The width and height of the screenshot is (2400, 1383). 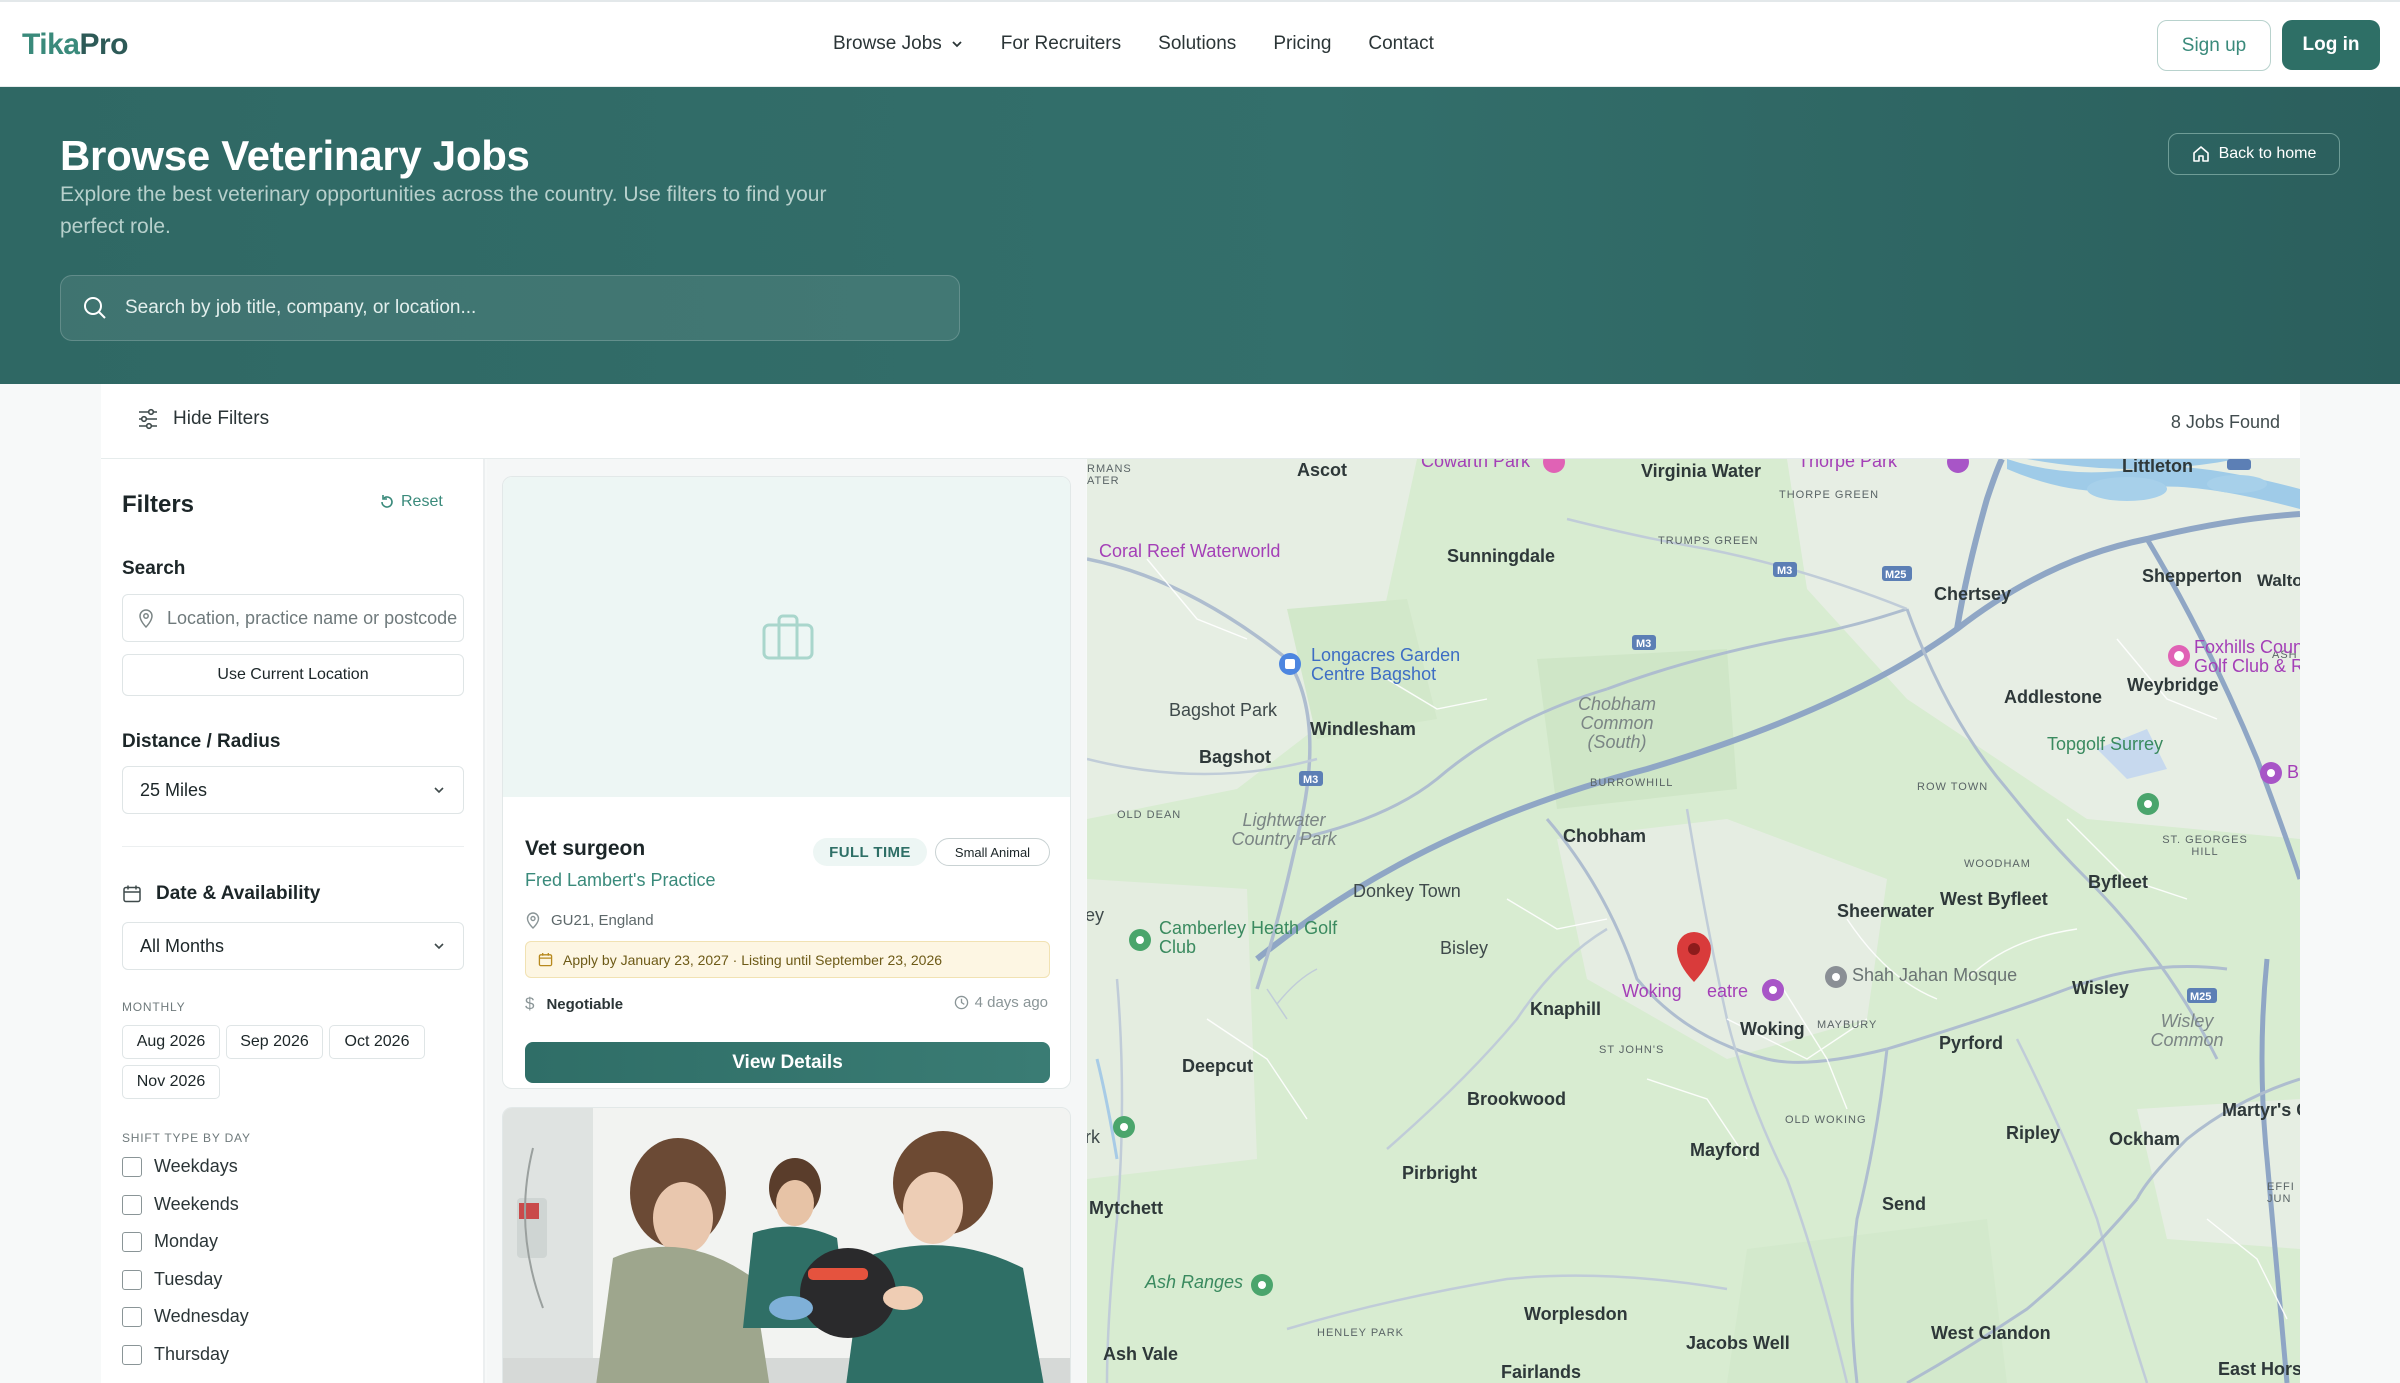 What do you see at coordinates (377, 1042) in the screenshot?
I see `month-chip: Oct 2026` at bounding box center [377, 1042].